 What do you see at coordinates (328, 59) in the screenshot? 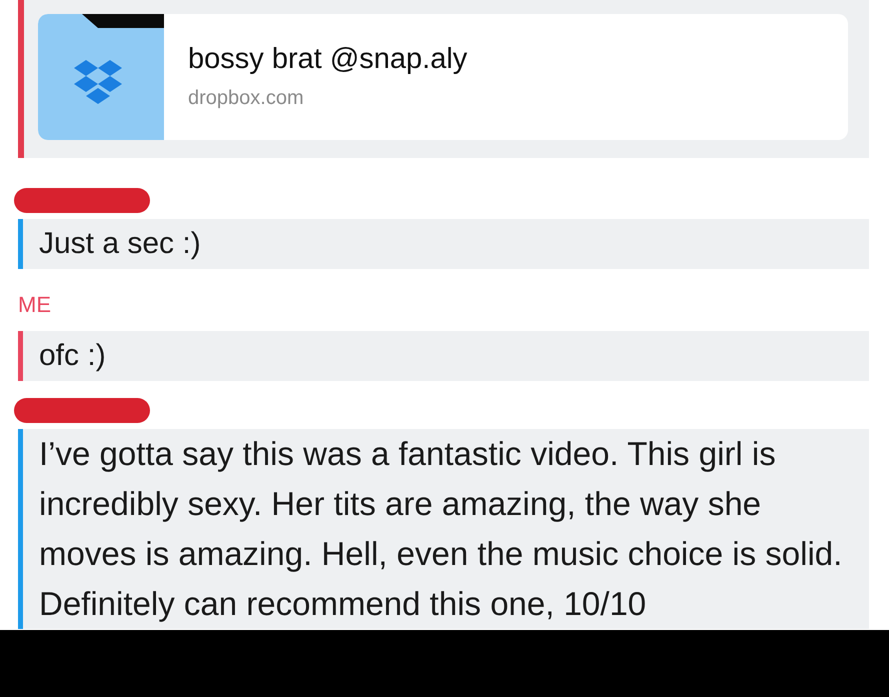
I see `link-title: bossy brat @snap.aly` at bounding box center [328, 59].